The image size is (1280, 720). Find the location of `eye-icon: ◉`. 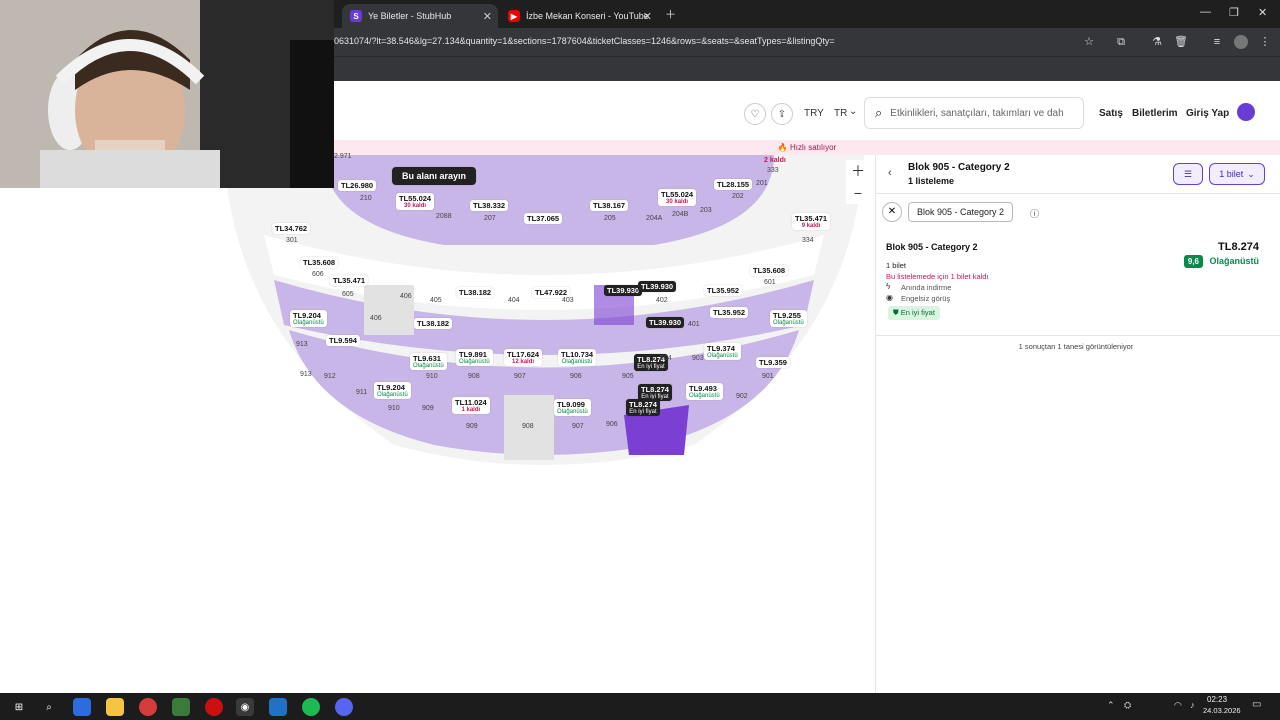

eye-icon: ◉ is located at coordinates (889, 297).